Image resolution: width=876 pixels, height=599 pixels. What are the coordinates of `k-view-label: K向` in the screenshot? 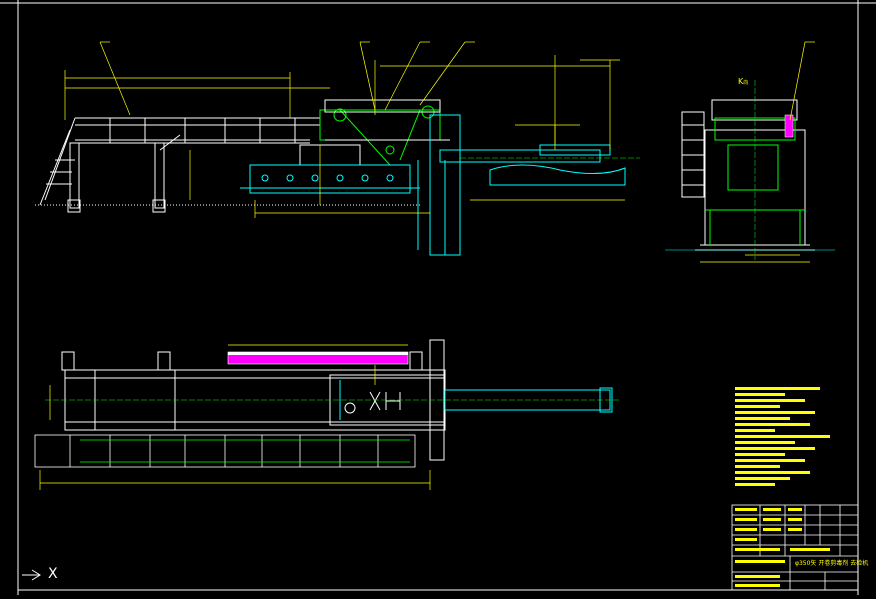 It's located at (743, 82).